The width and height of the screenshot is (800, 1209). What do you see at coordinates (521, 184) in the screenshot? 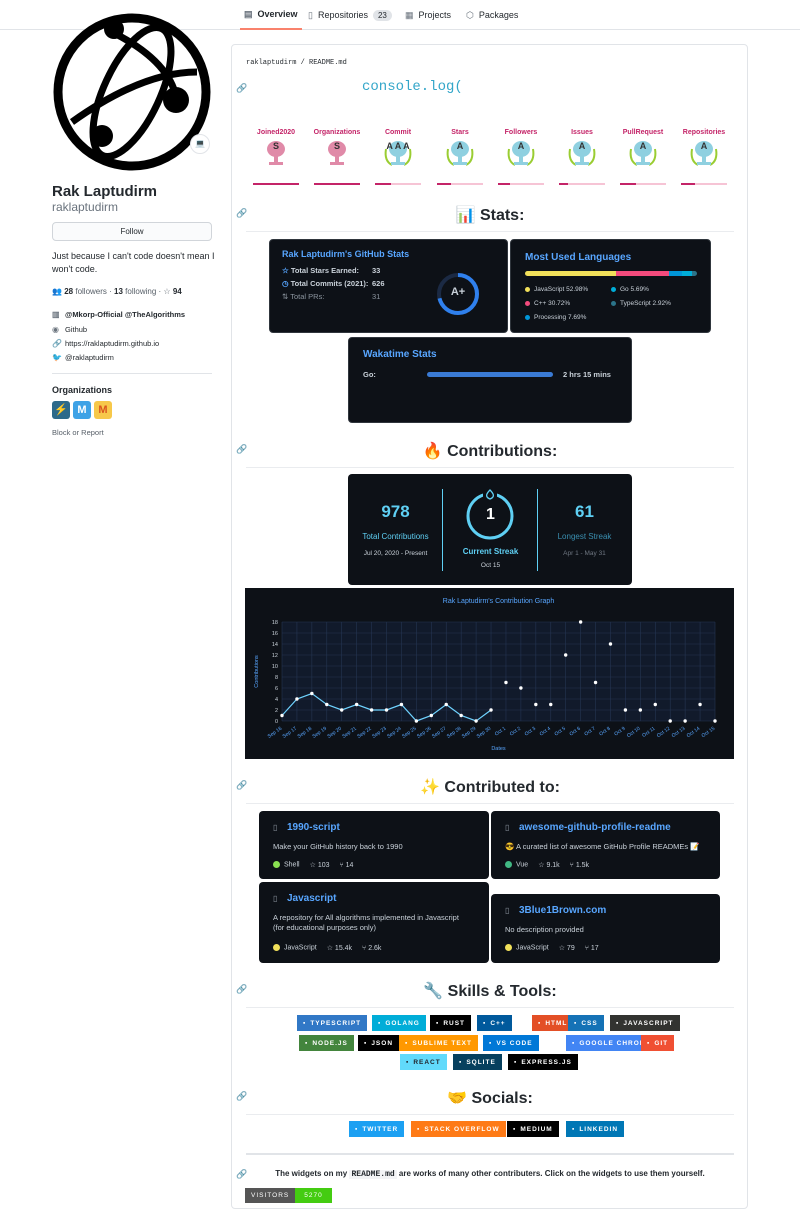
I see `trophy-progress` at bounding box center [521, 184].